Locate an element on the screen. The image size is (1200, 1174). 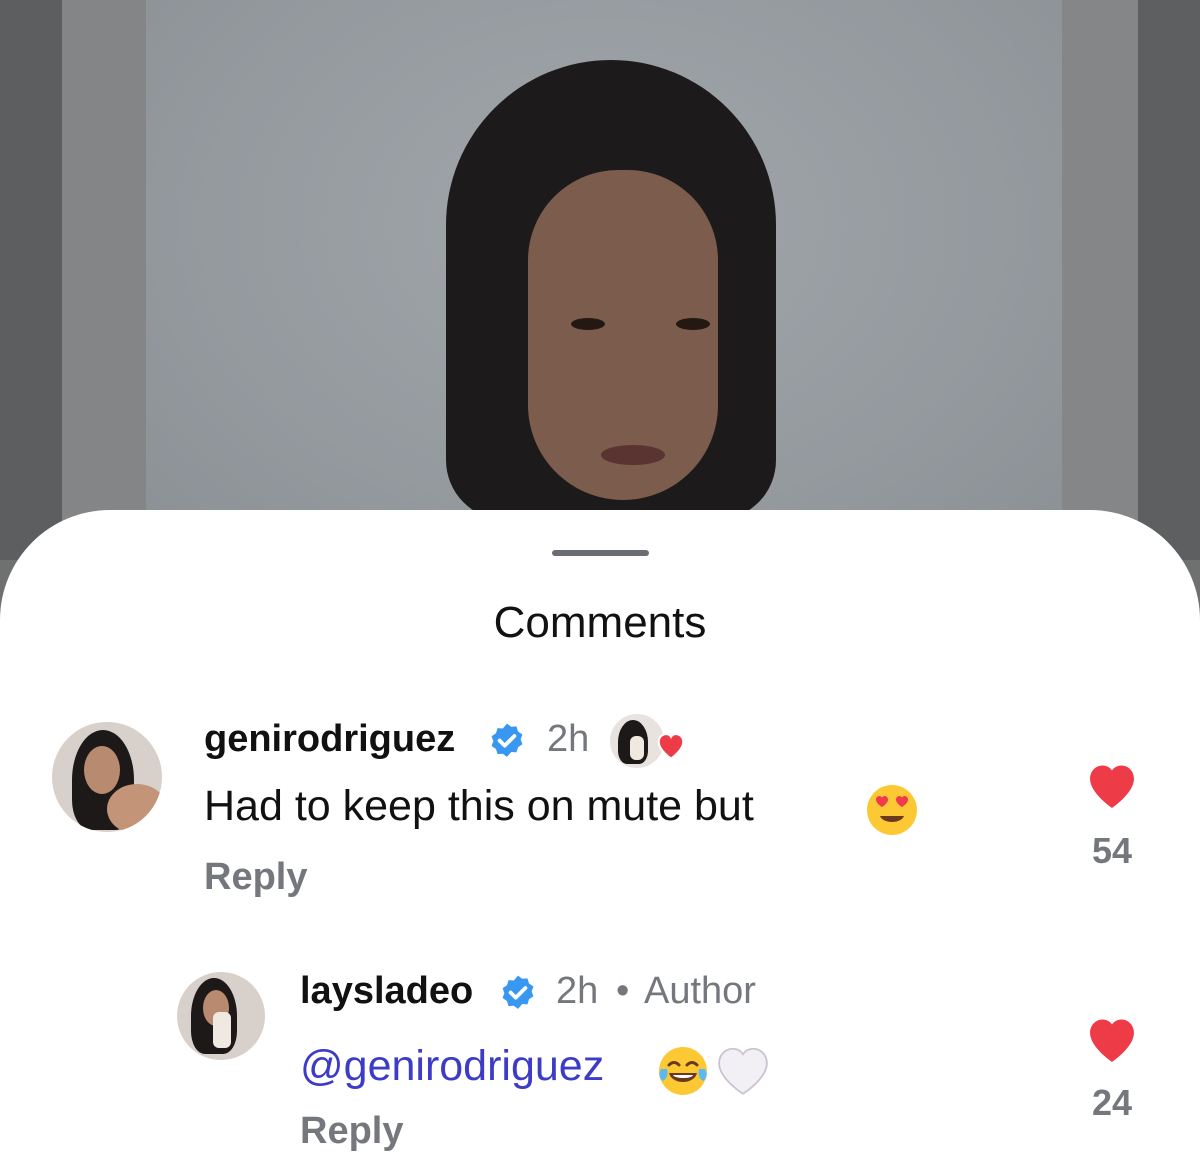
background-right is located at coordinates (1169, 280).